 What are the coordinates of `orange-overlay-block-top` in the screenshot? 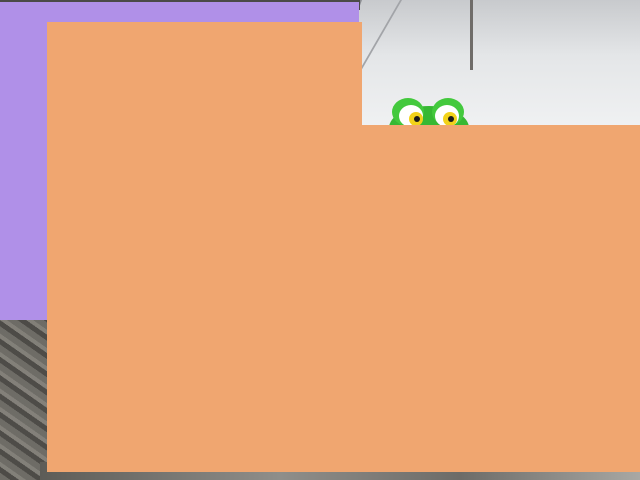 It's located at (204, 74).